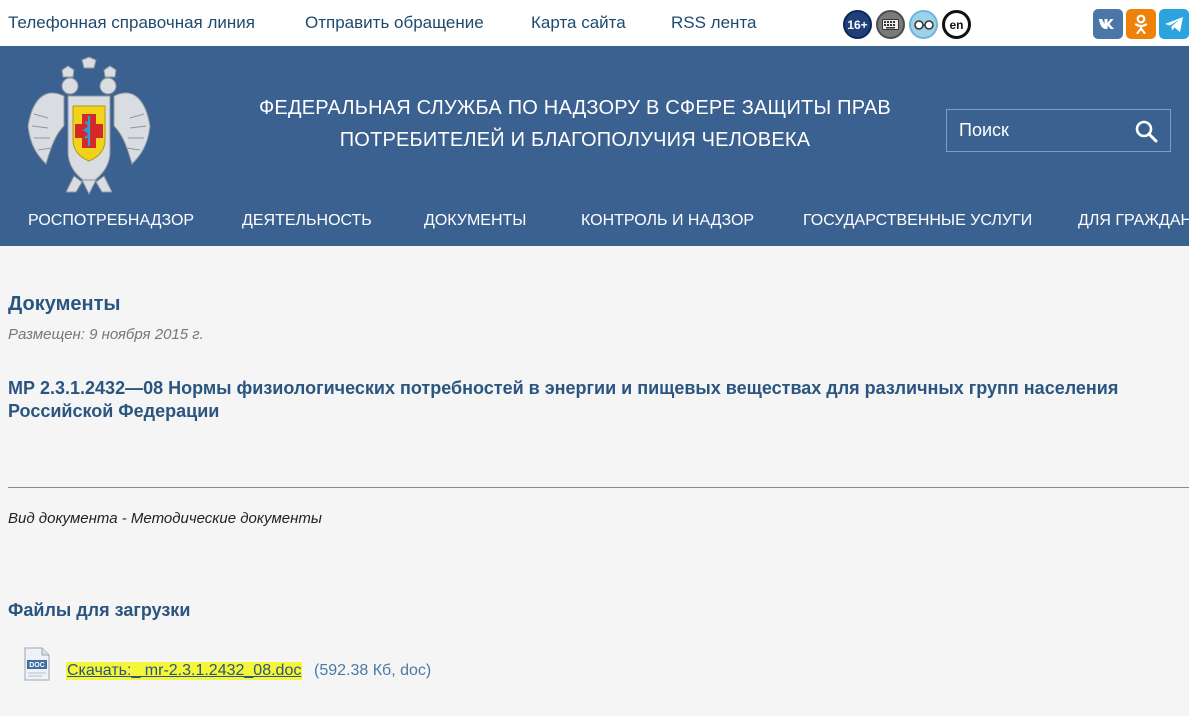  What do you see at coordinates (64, 304) in the screenshot?
I see `page-title: Документы` at bounding box center [64, 304].